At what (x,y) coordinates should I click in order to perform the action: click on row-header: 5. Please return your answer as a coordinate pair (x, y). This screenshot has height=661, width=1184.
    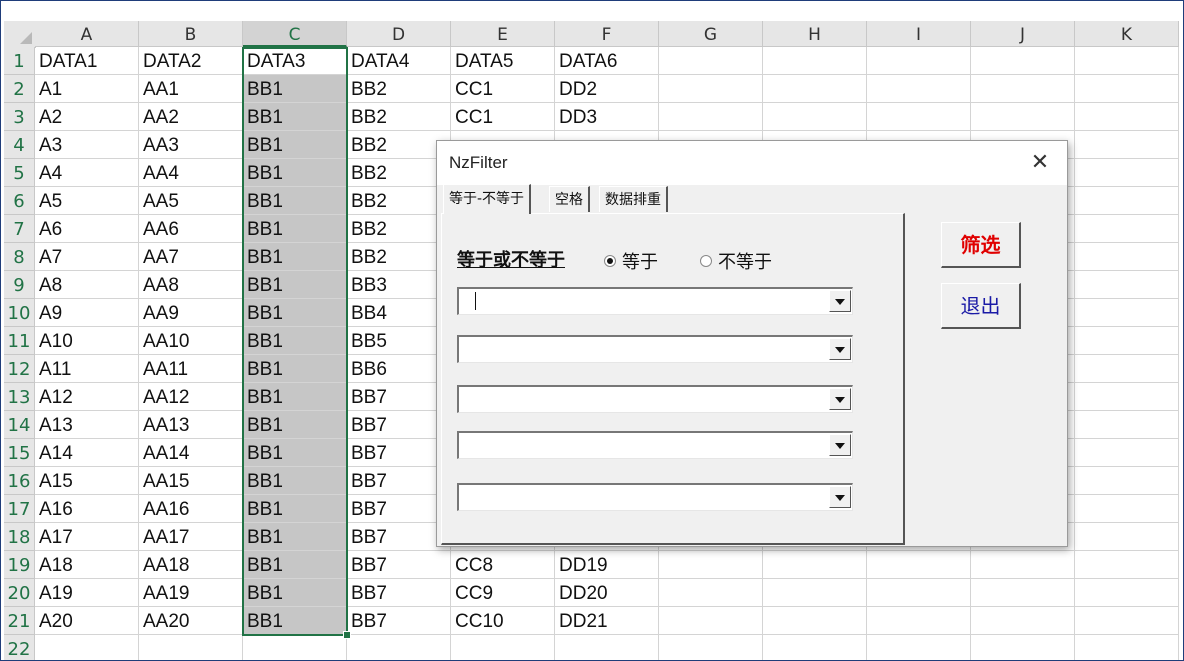
    Looking at the image, I should click on (19, 173).